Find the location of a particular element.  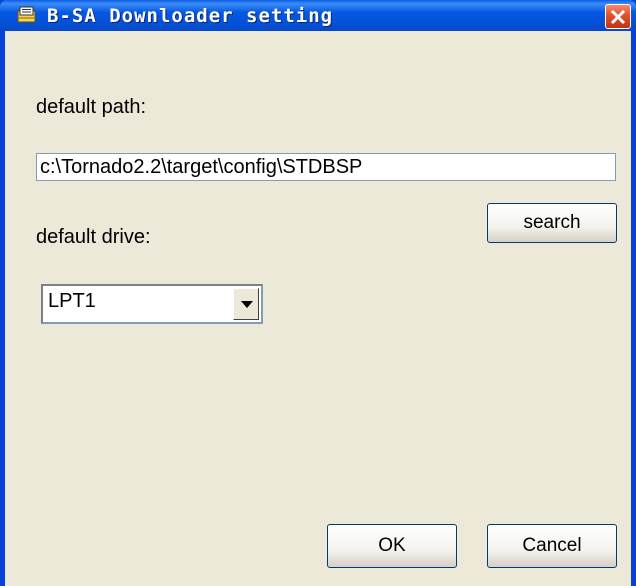

dropdown-button is located at coordinates (246, 304).